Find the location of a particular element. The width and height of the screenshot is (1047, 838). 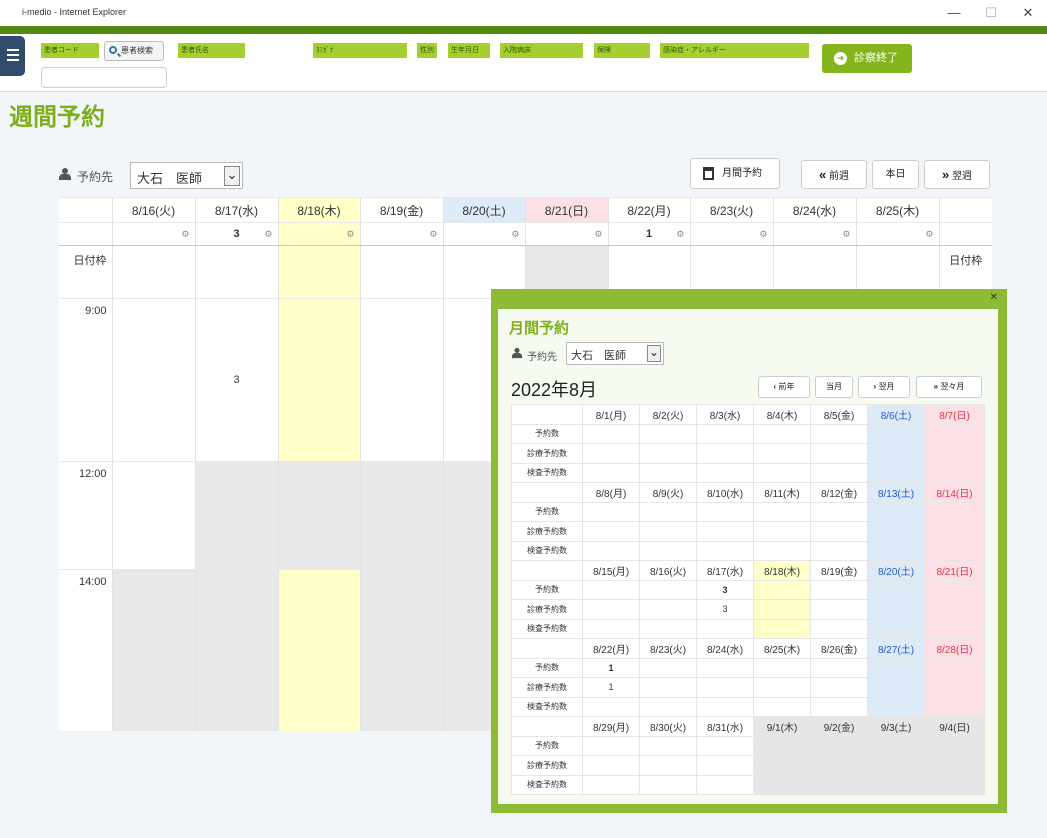

resource-select: 大石 医師 ⌄ is located at coordinates (186, 175).